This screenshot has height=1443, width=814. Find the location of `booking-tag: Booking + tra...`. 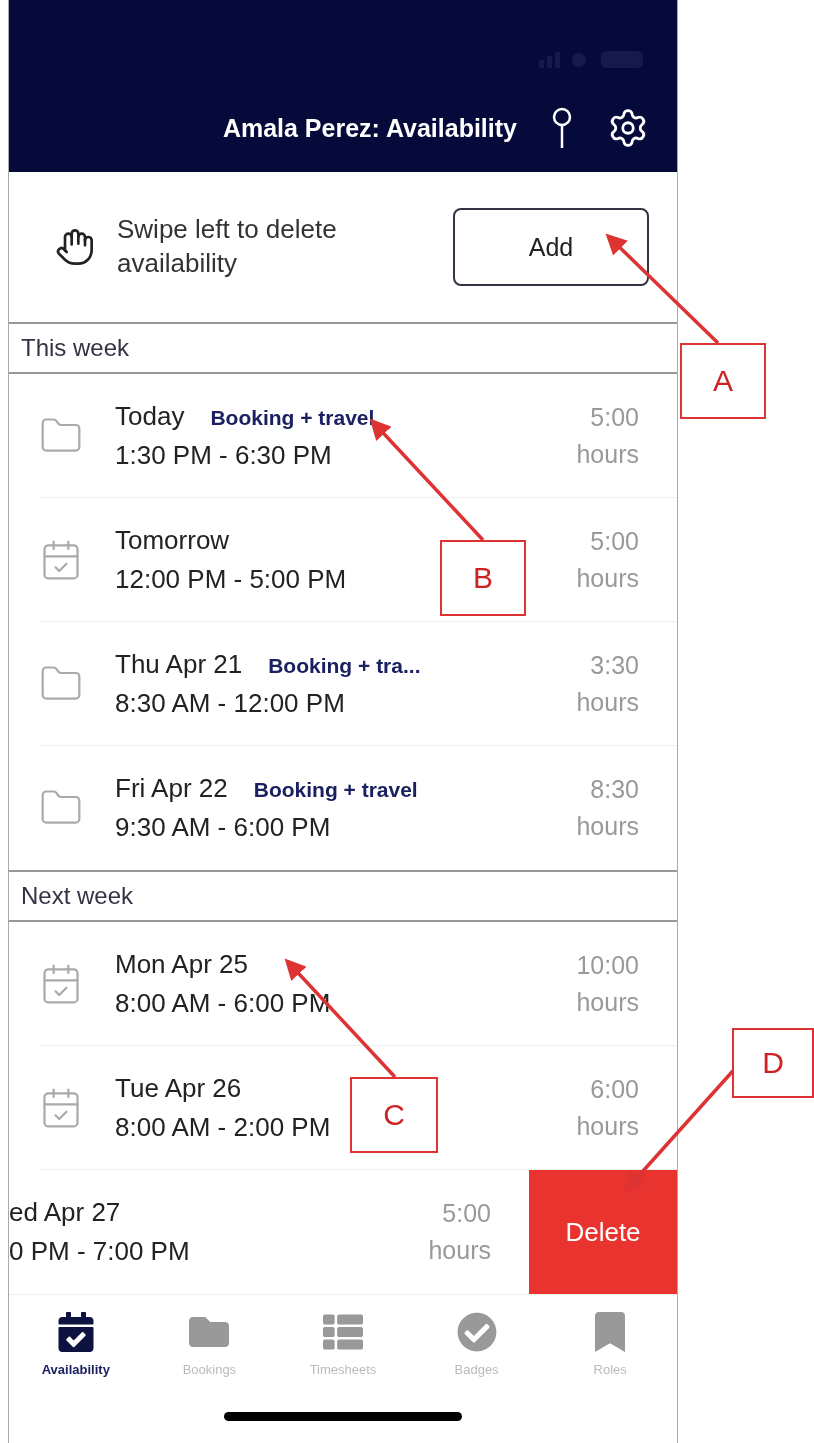

booking-tag: Booking + tra... is located at coordinates (344, 665).